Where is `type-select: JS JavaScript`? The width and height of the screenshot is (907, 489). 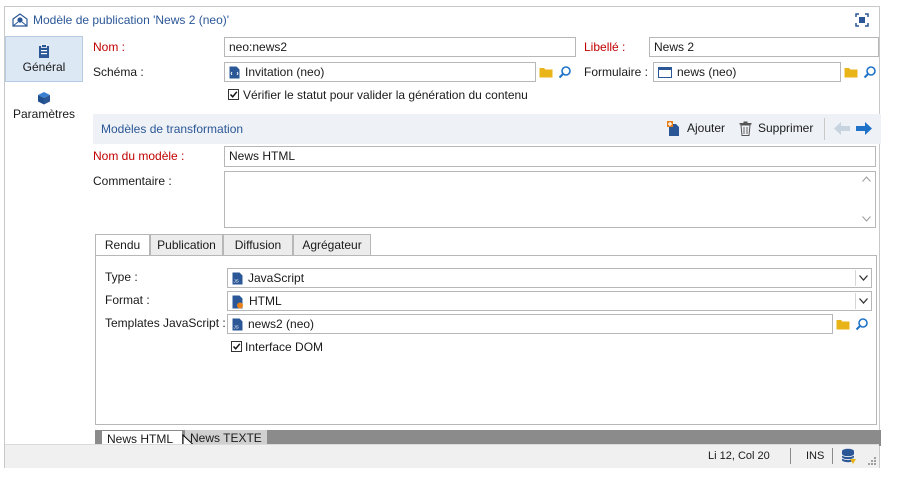 type-select: JS JavaScript is located at coordinates (549, 278).